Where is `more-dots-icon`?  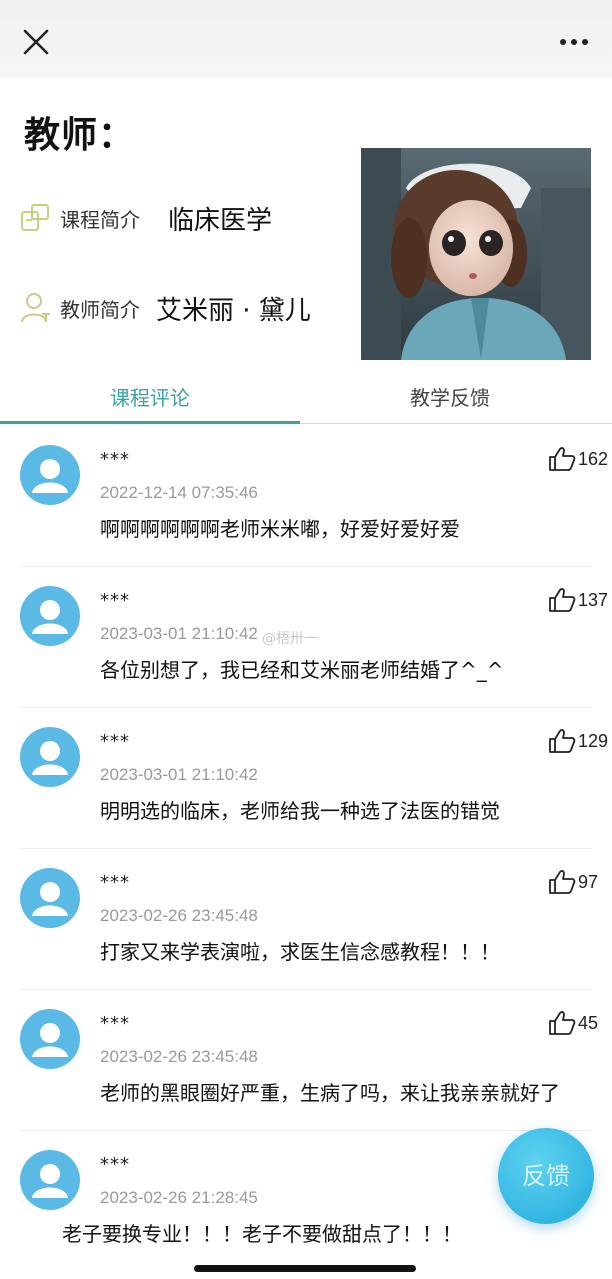
more-dots-icon is located at coordinates (574, 42).